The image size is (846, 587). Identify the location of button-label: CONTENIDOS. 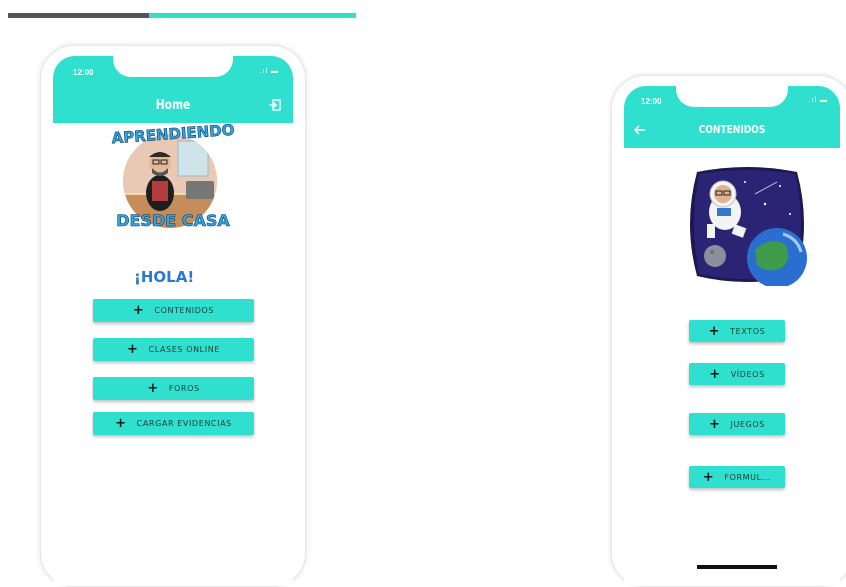
(184, 310).